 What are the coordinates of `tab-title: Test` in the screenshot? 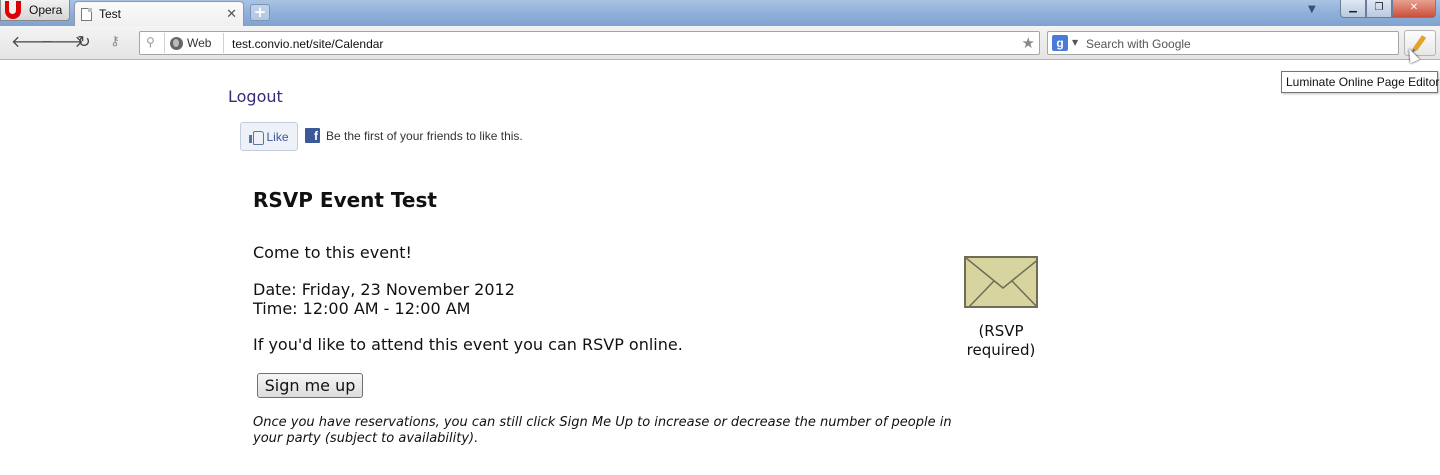 It's located at (110, 14).